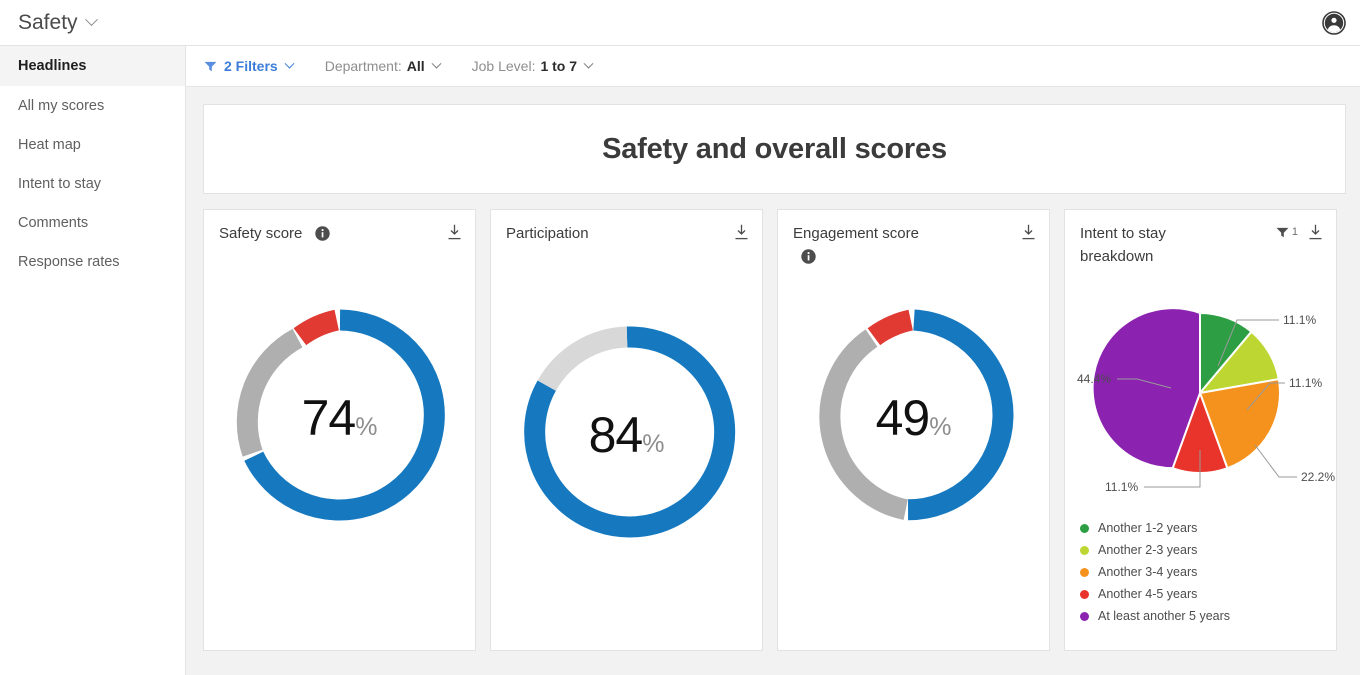 The height and width of the screenshot is (675, 1360). Describe the element at coordinates (1334, 23) in the screenshot. I see `account-circle-icon` at that location.